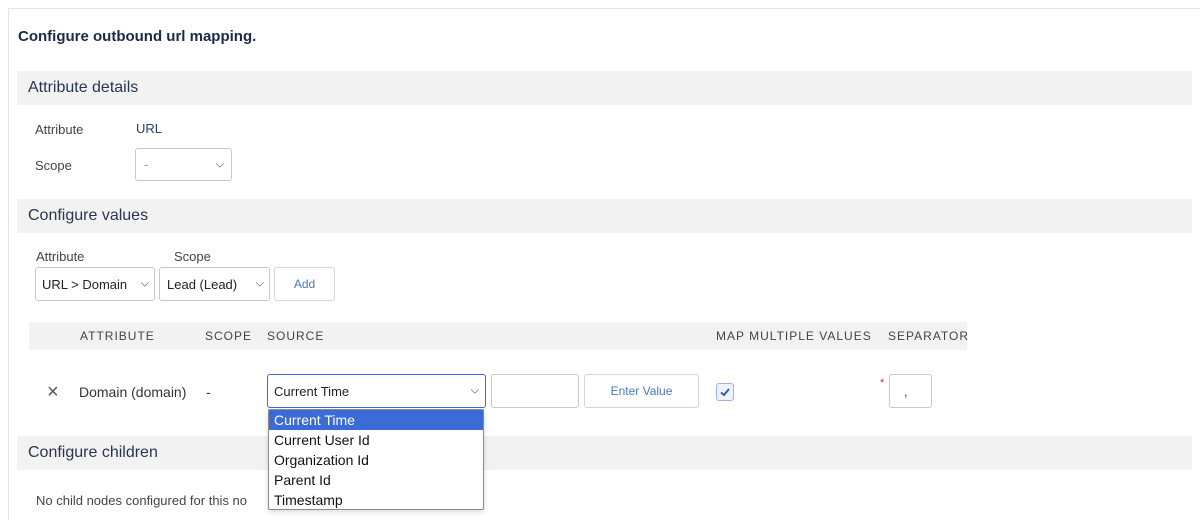  Describe the element at coordinates (208, 392) in the screenshot. I see `row-scope: -` at that location.